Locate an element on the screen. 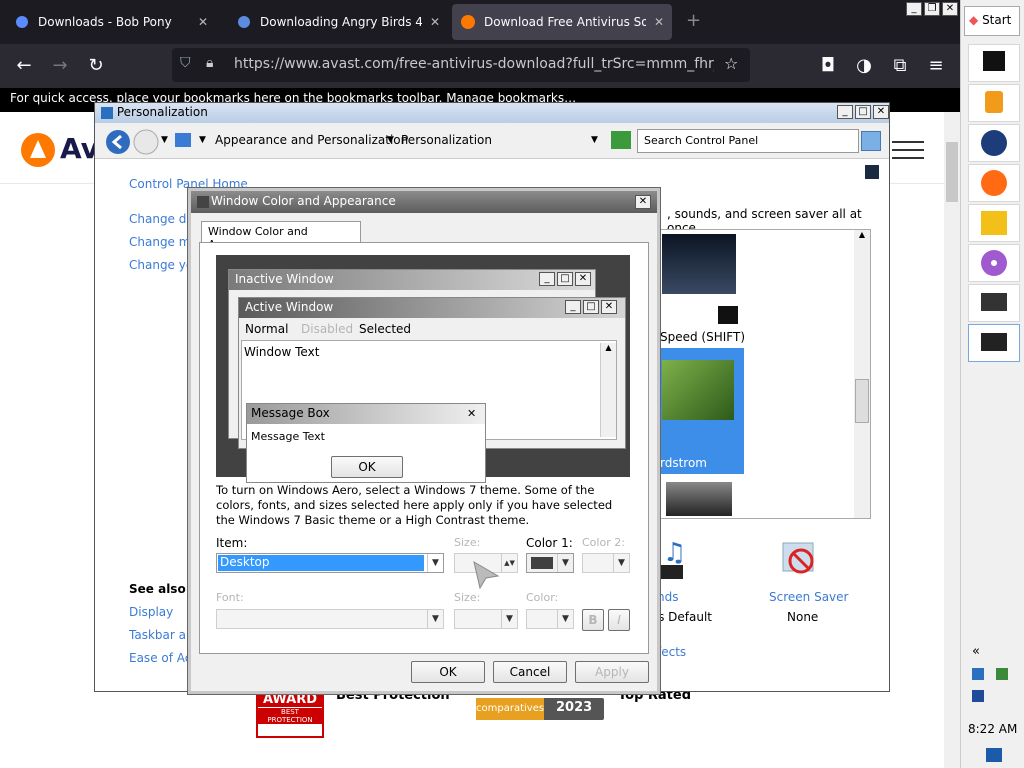 Image resolution: width=1024 pixels, height=768 pixels. show-desktop-icon is located at coordinates (994, 755).